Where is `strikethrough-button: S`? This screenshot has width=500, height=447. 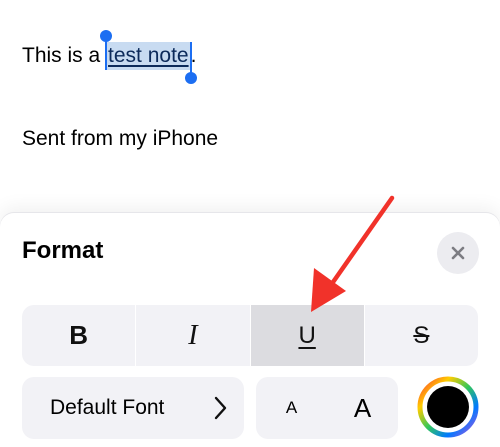
strikethrough-button: S is located at coordinates (421, 335).